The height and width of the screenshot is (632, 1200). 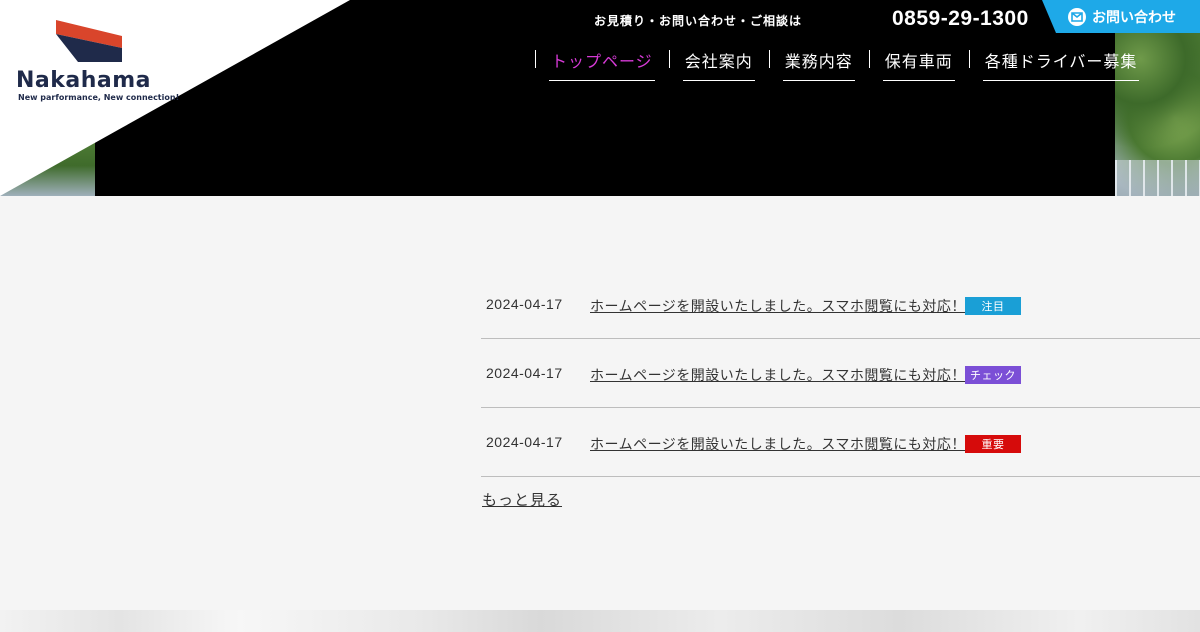 I want to click on news-tag-badge: 注目, so click(x=993, y=306).